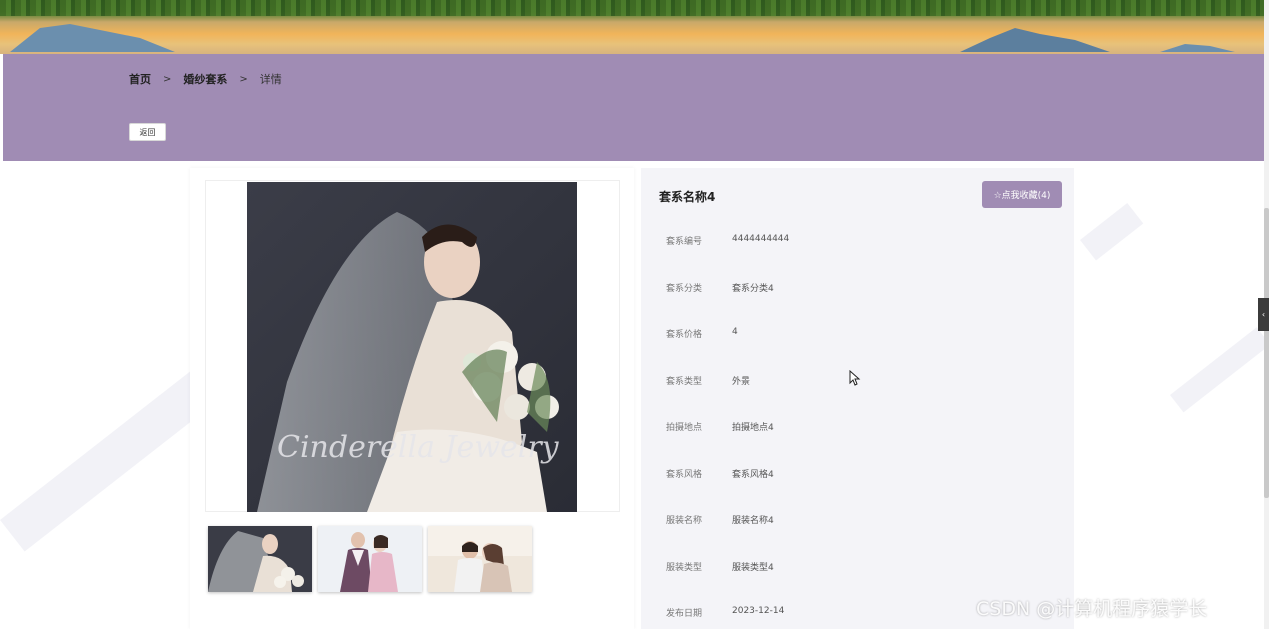 The height and width of the screenshot is (629, 1269). What do you see at coordinates (855, 378) in the screenshot?
I see `mouse-cursor-icon` at bounding box center [855, 378].